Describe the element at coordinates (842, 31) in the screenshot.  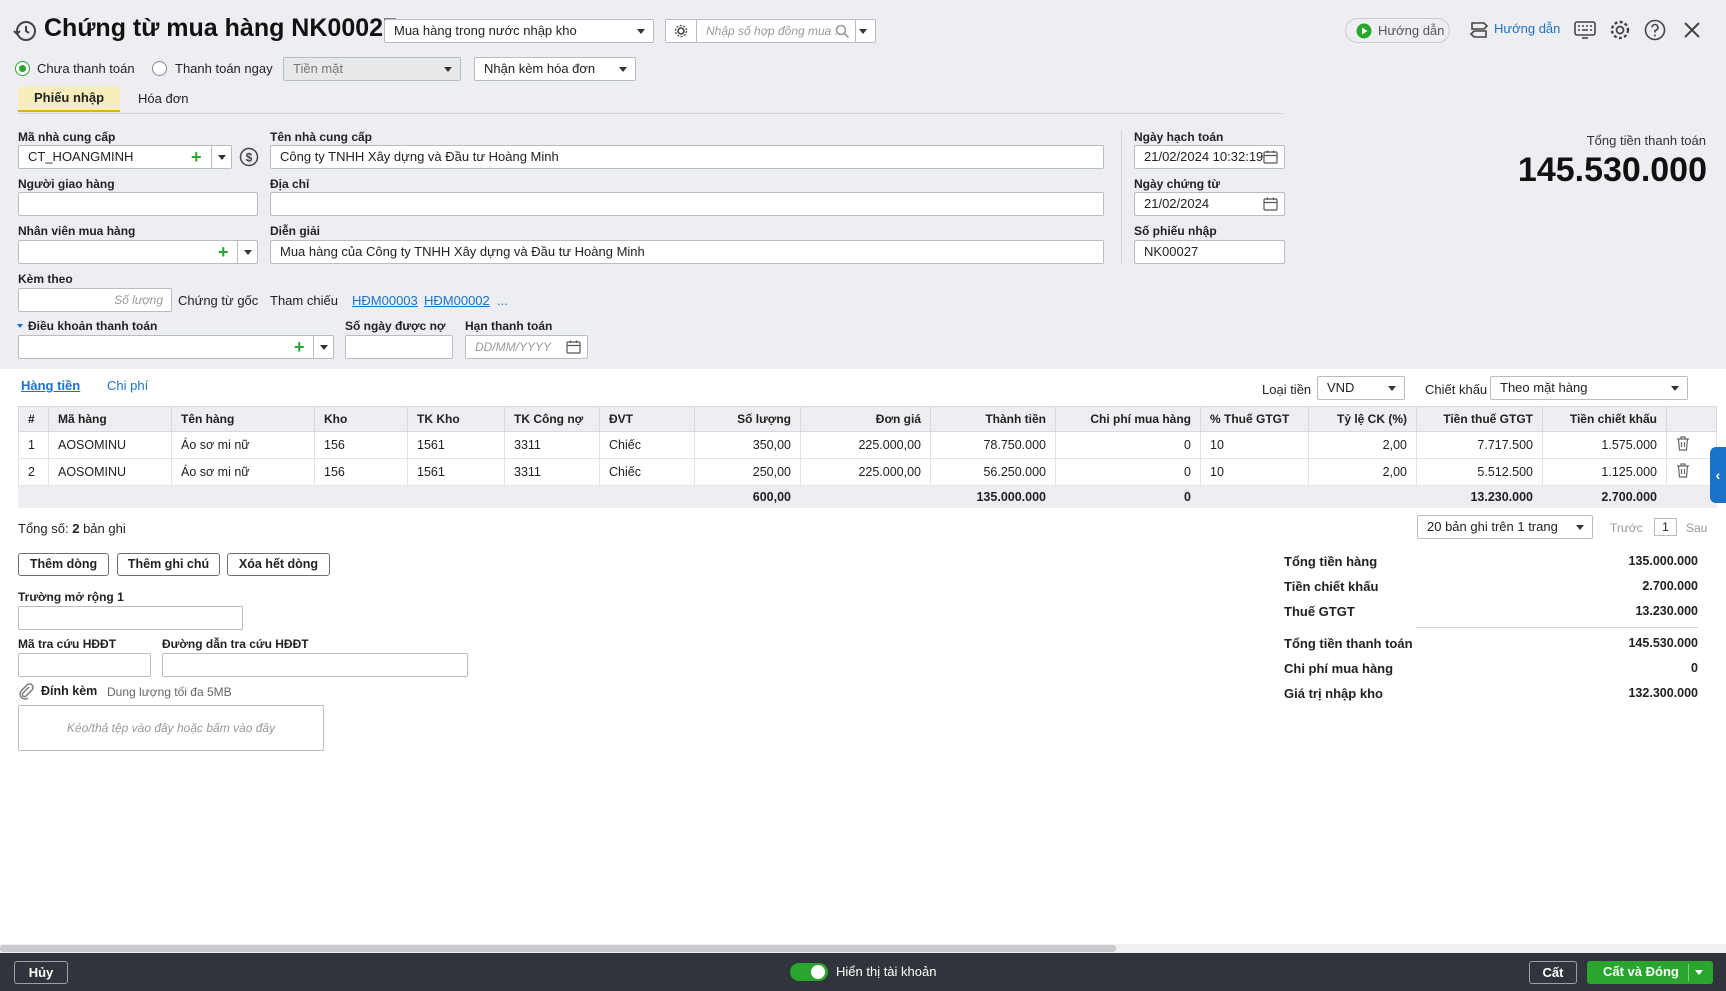
I see `search-icon` at that location.